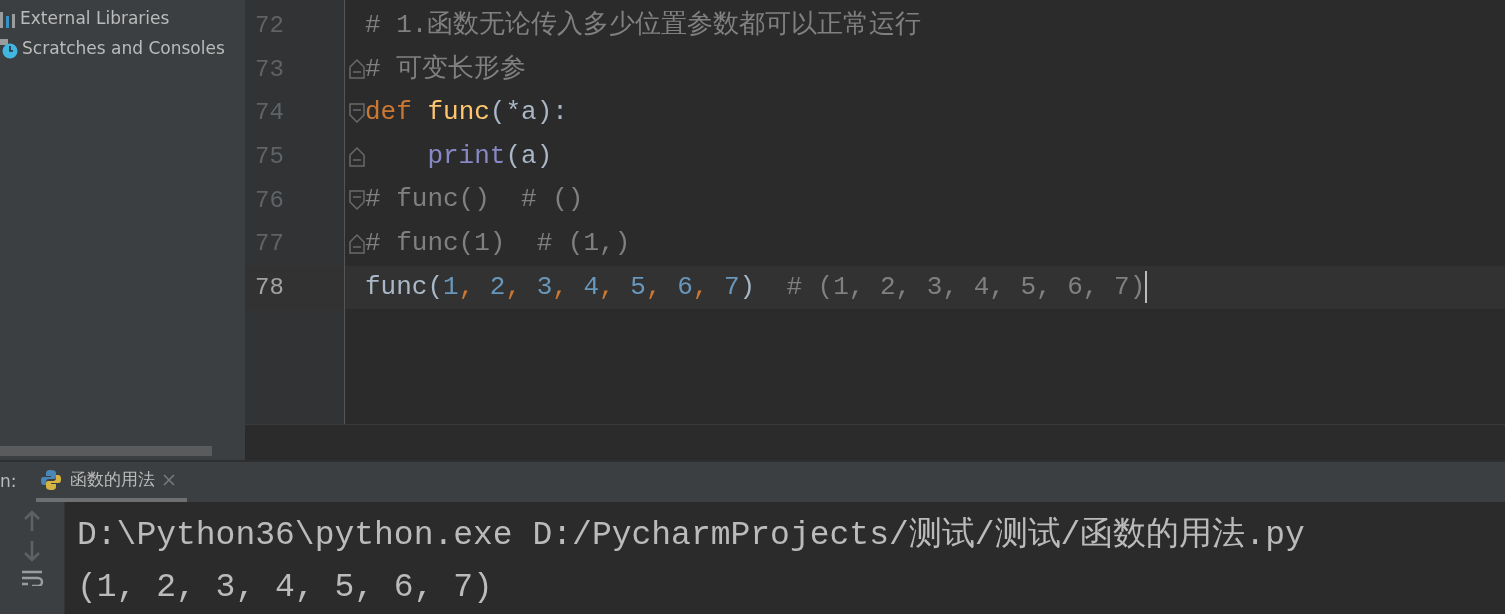 This screenshot has width=1505, height=614. What do you see at coordinates (1146, 287) in the screenshot?
I see `text-cursor` at bounding box center [1146, 287].